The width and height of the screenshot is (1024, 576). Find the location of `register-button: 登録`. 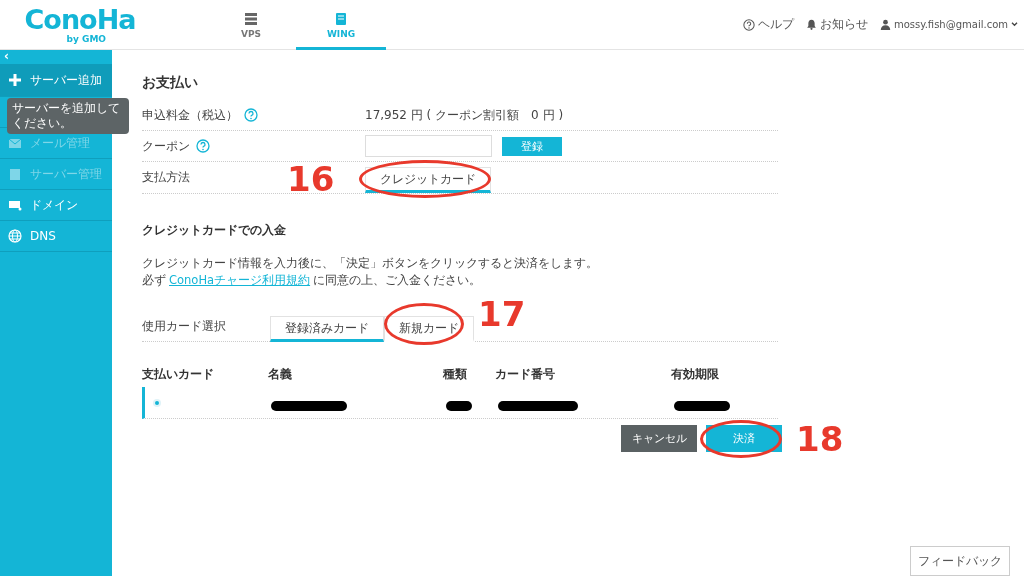

register-button: 登録 is located at coordinates (532, 146).